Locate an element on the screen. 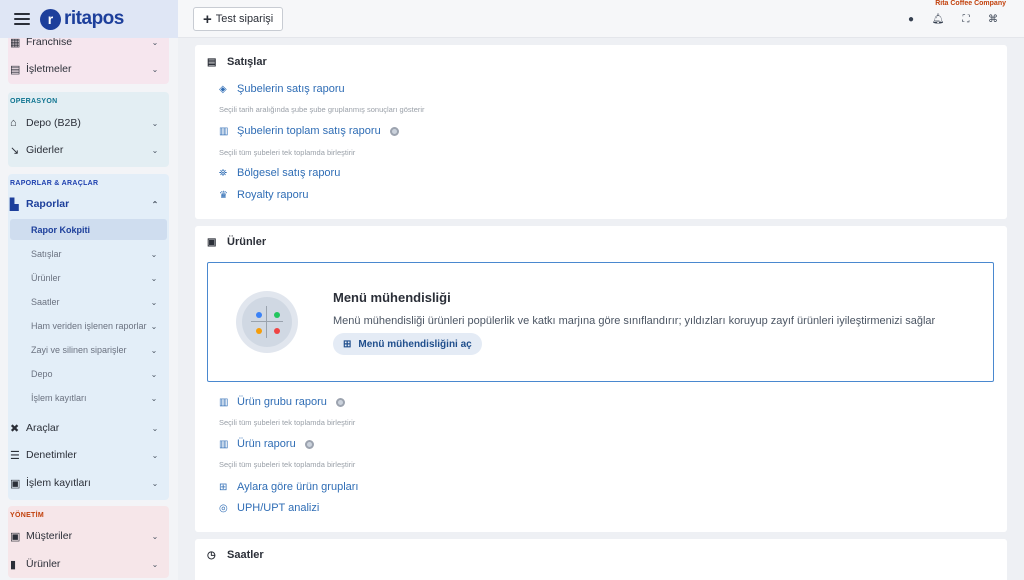  link-label: Ürün raporu is located at coordinates (266, 444).